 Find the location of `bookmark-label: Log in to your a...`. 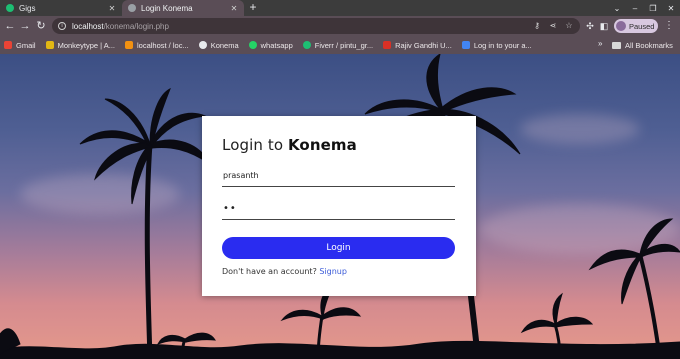

bookmark-label: Log in to your a... is located at coordinates (502, 45).